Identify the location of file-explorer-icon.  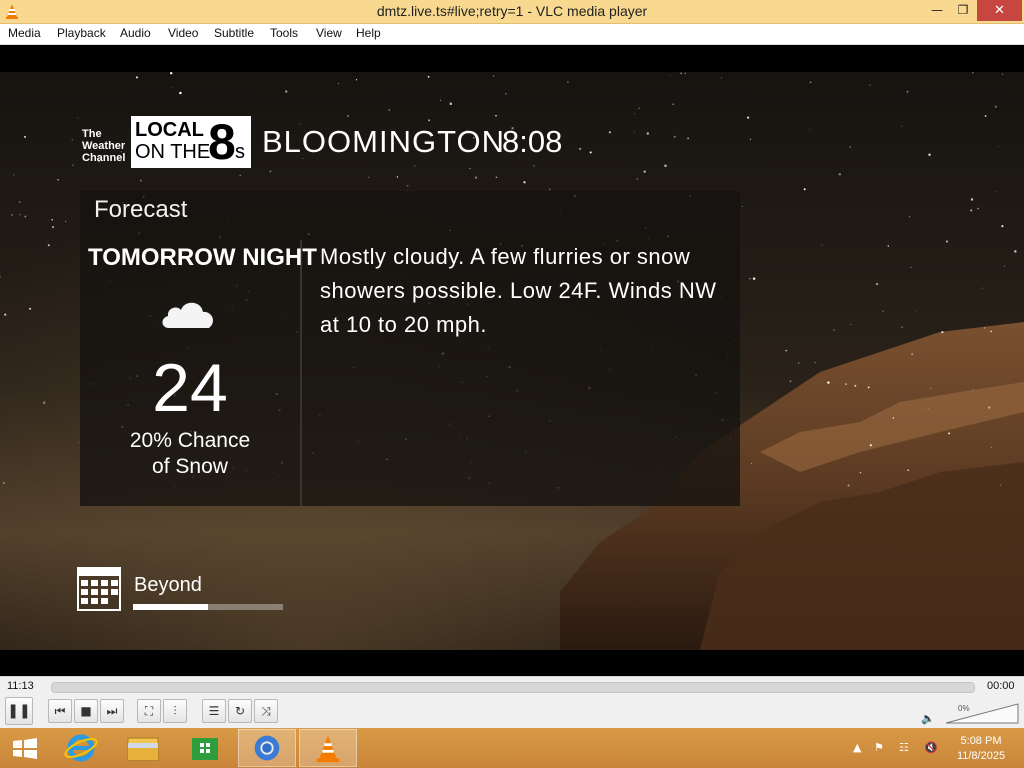
(143, 748).